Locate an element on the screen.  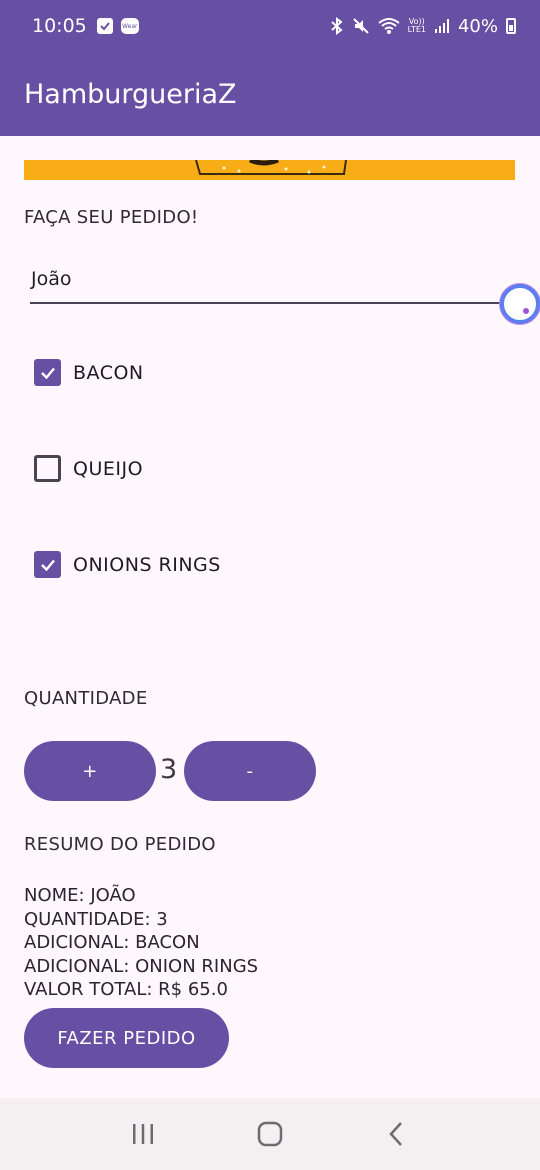
quantity-value: 3 is located at coordinates (169, 769).